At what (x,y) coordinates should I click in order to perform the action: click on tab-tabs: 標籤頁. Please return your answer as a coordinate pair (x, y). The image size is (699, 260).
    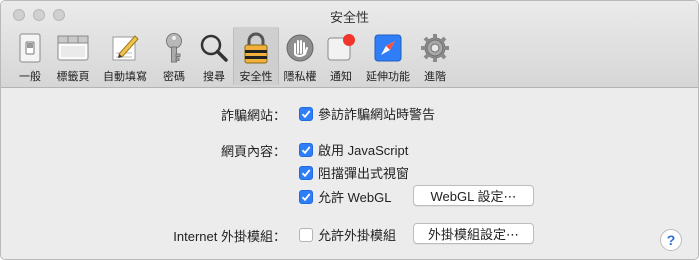
    Looking at the image, I should click on (73, 56).